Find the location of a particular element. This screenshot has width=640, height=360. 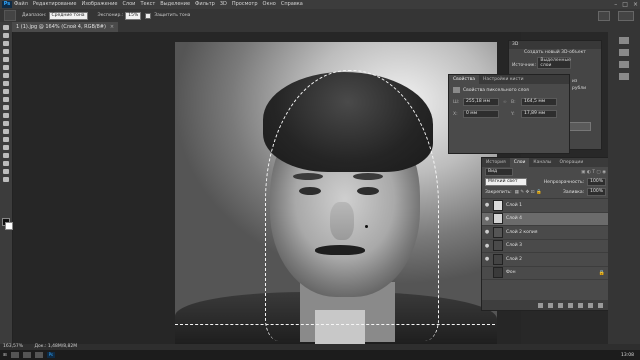

layer-row: ● Слой 2 копия is located at coordinates (545, 233).